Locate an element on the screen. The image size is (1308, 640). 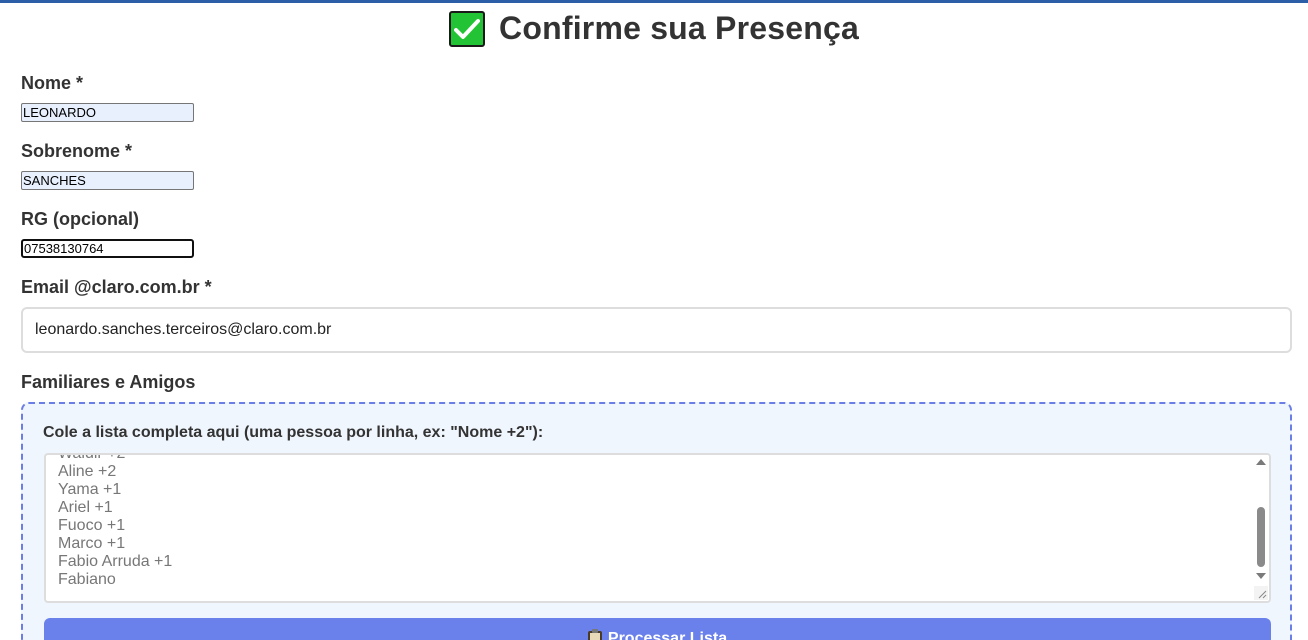
clipboard-icon is located at coordinates (594, 634).